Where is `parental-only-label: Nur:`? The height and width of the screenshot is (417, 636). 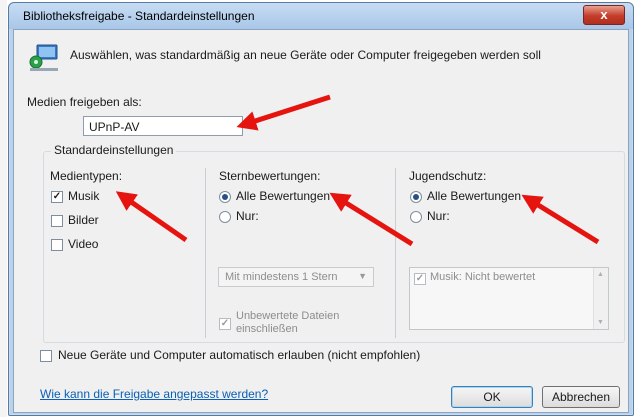 parental-only-label: Nur: is located at coordinates (438, 216).